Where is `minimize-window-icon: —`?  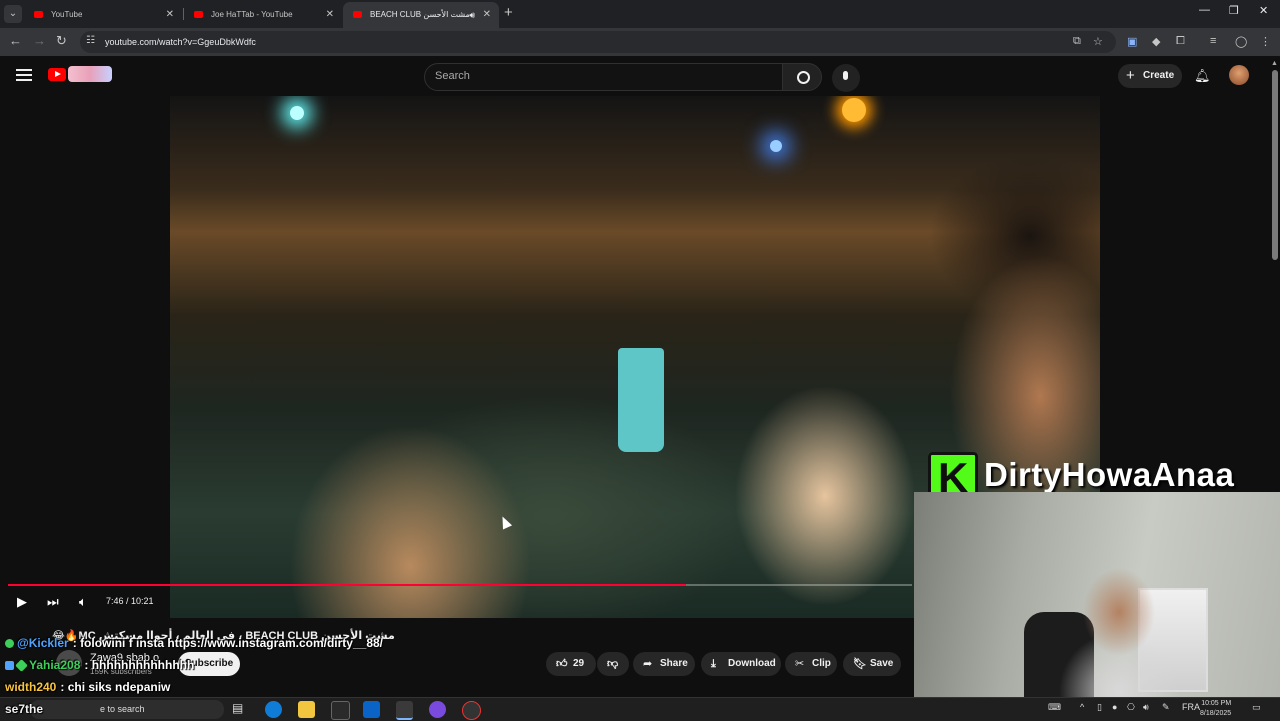 minimize-window-icon: — is located at coordinates (1204, 10).